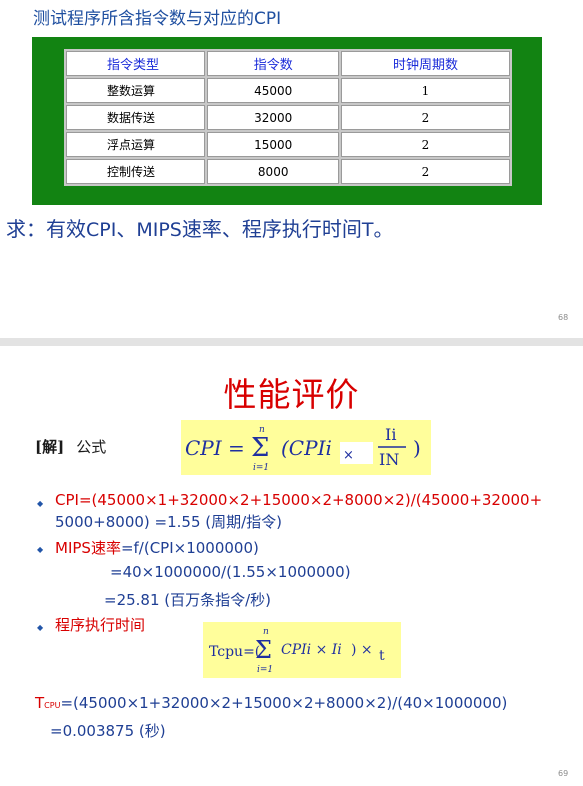  Describe the element at coordinates (291, 342) in the screenshot. I see `slide-divider` at that location.